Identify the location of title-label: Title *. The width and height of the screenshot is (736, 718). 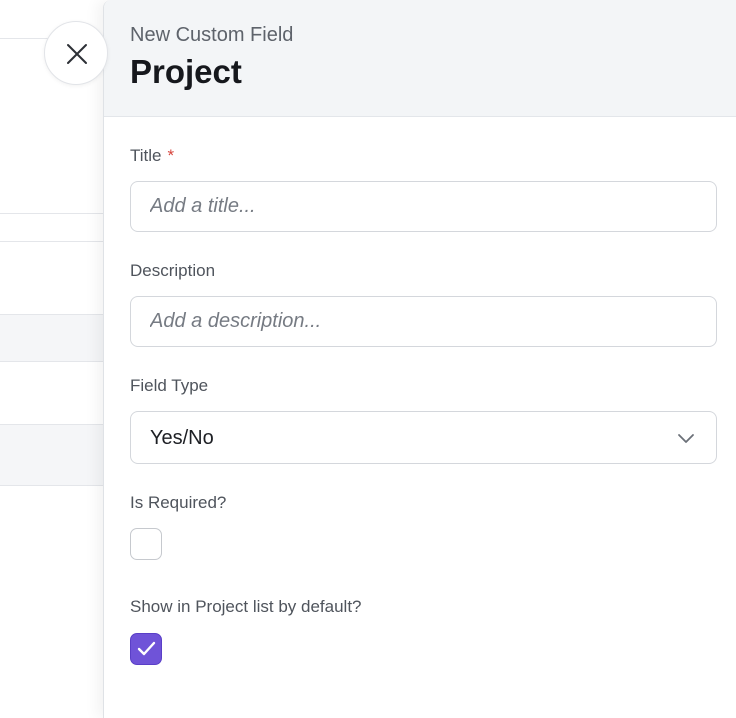
(152, 156).